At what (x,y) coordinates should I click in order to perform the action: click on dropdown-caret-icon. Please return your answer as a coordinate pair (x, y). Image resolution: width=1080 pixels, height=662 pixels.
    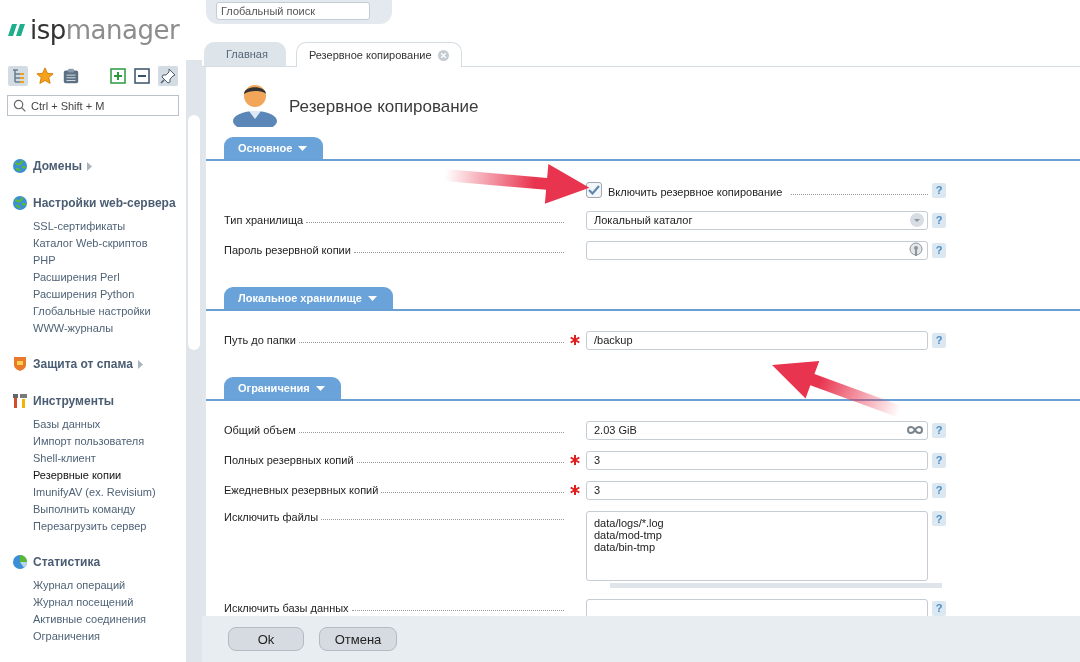
    Looking at the image, I should click on (917, 220).